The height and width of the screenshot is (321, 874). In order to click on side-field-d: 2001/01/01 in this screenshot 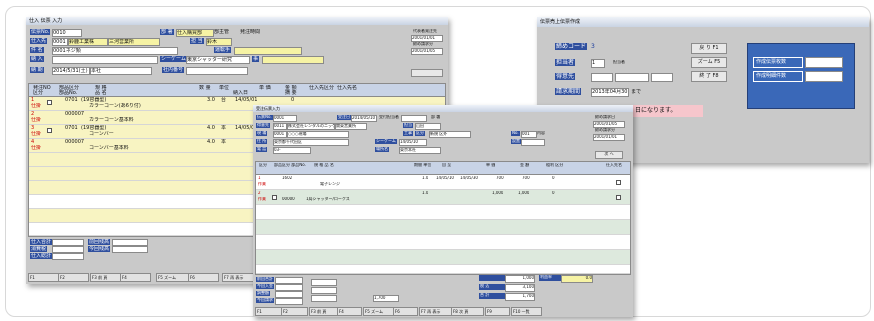, I will do `click(609, 137)`.